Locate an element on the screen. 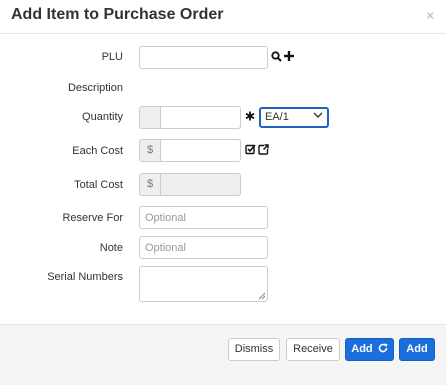 This screenshot has width=446, height=385. plu-label: PLU is located at coordinates (112, 57).